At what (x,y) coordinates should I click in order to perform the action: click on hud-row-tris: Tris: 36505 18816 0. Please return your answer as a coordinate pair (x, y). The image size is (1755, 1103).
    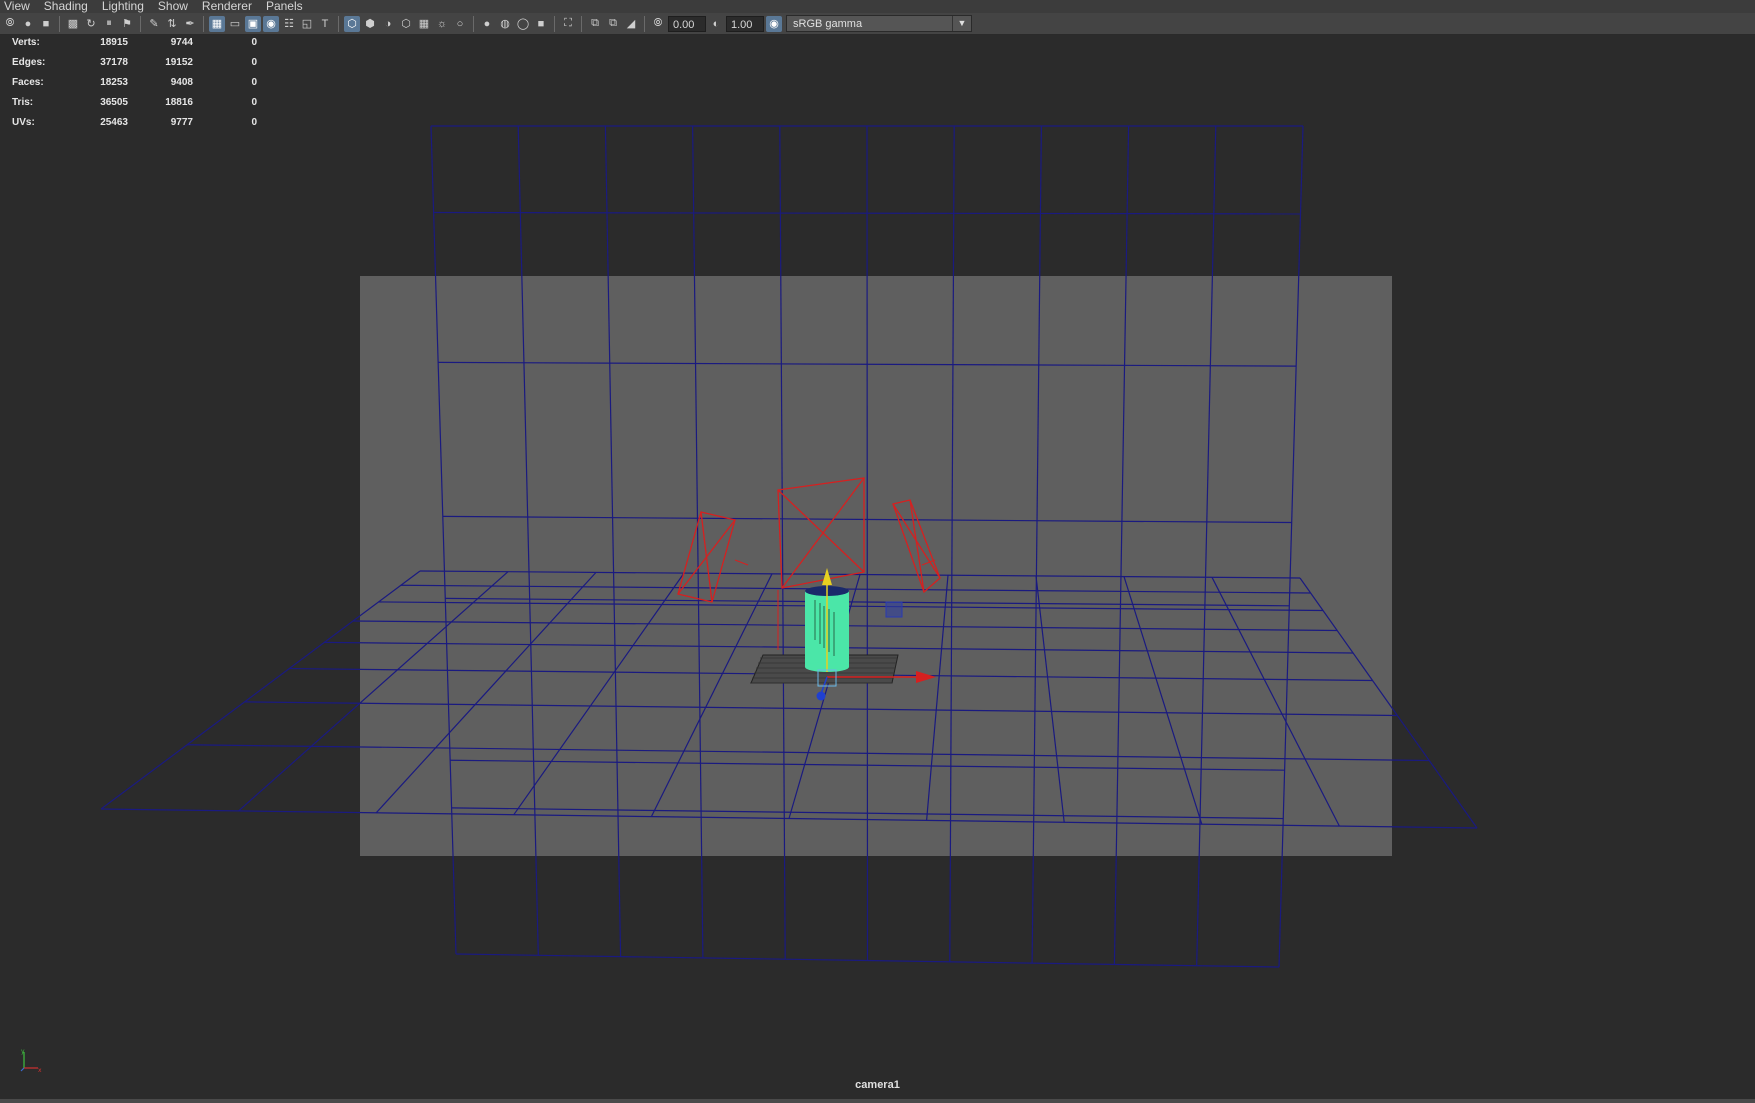
    Looking at the image, I should click on (134, 106).